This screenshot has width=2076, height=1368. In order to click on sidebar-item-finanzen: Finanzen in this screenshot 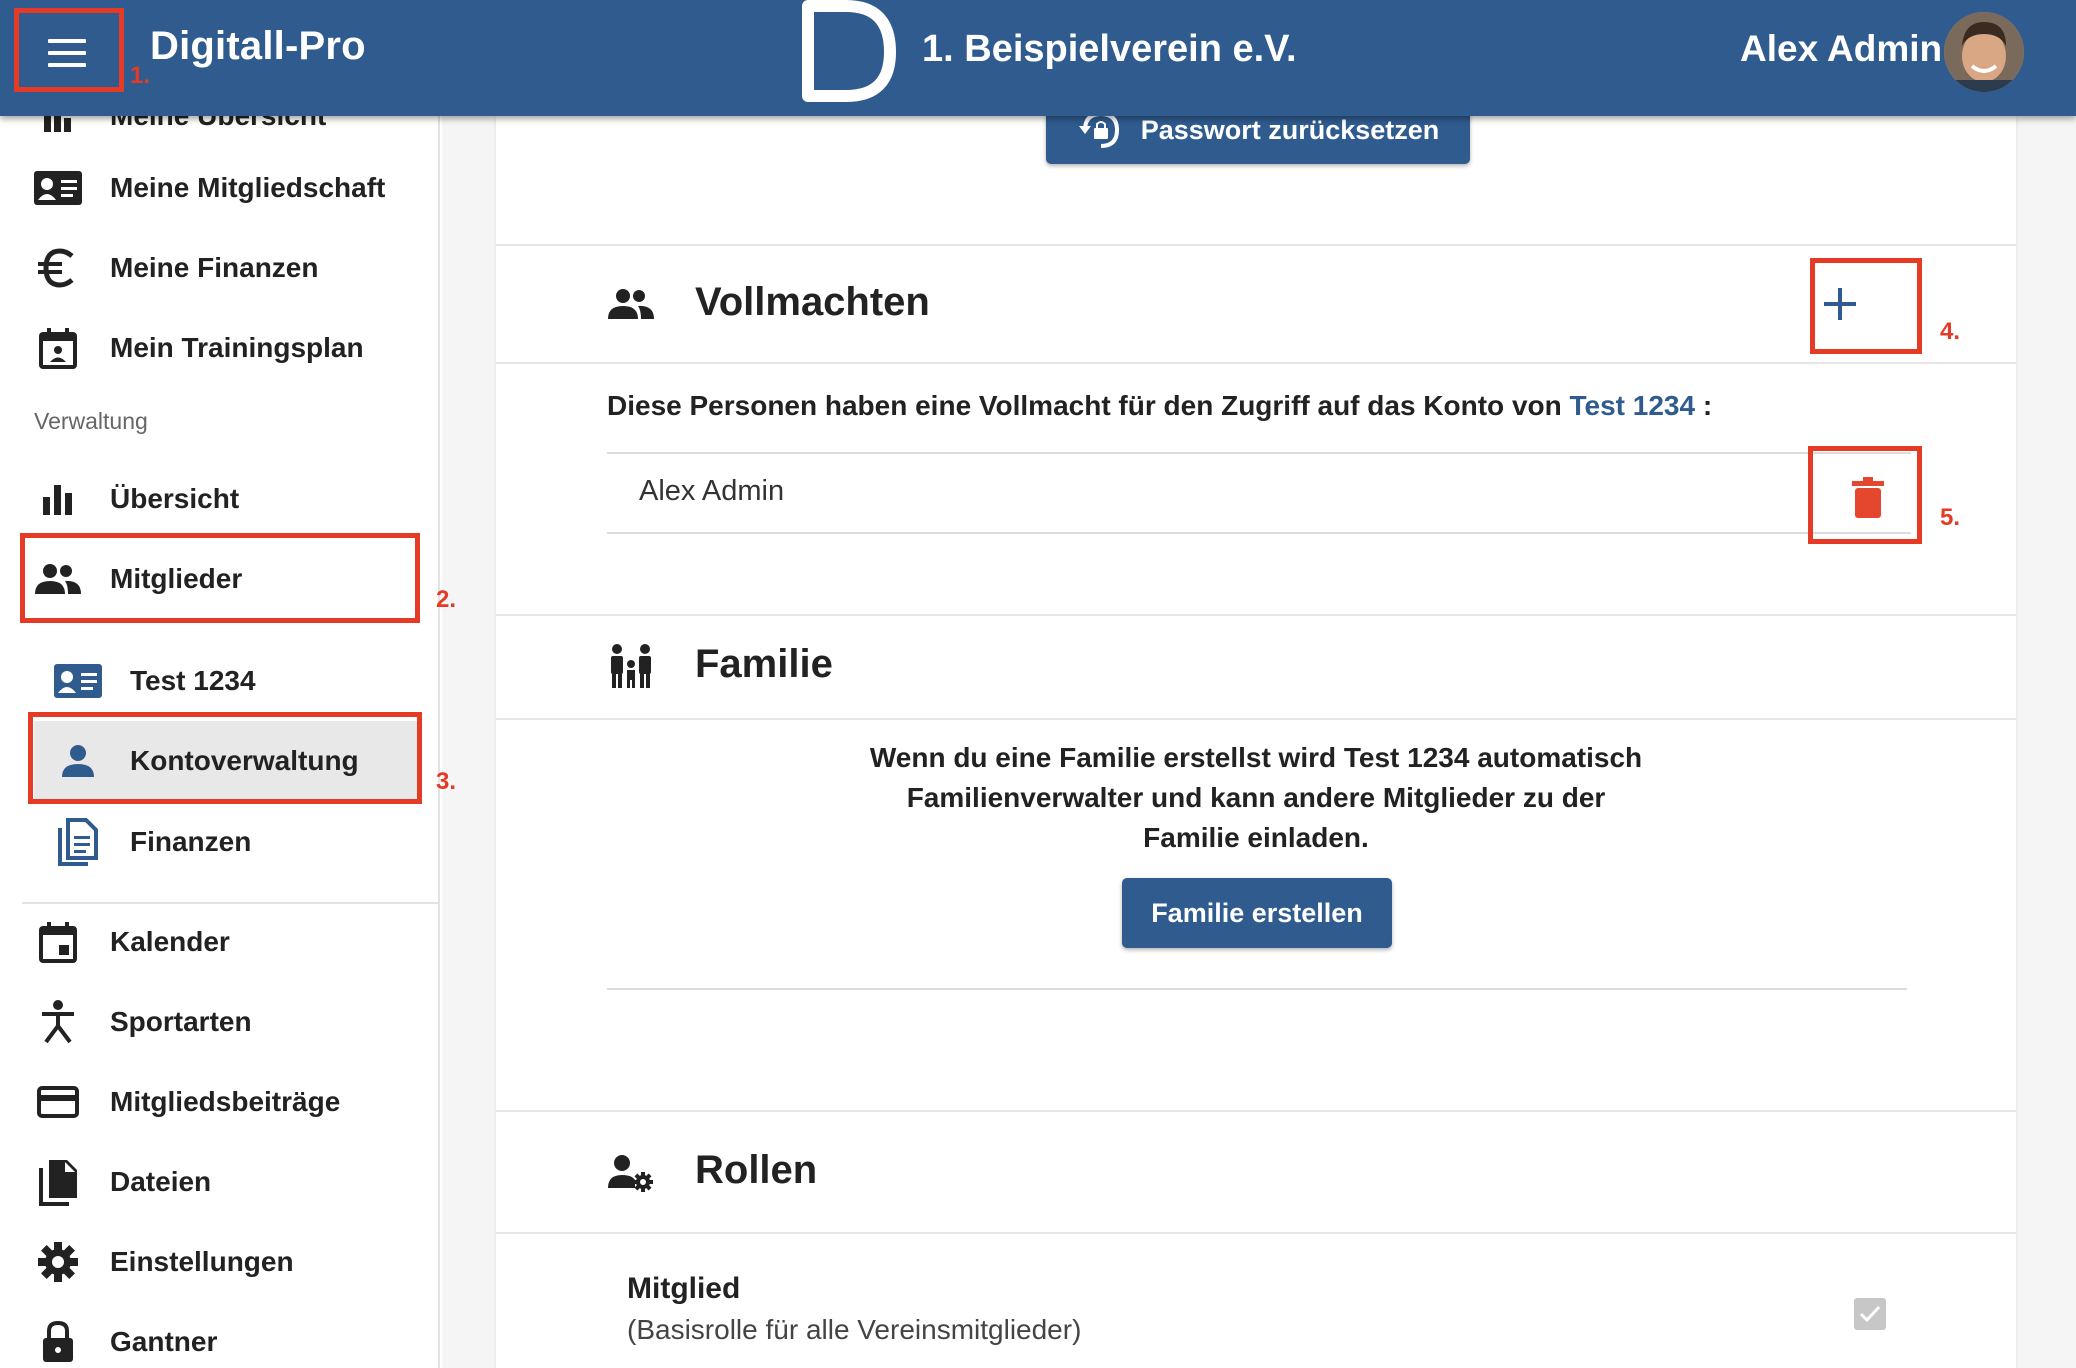, I will do `click(219, 842)`.